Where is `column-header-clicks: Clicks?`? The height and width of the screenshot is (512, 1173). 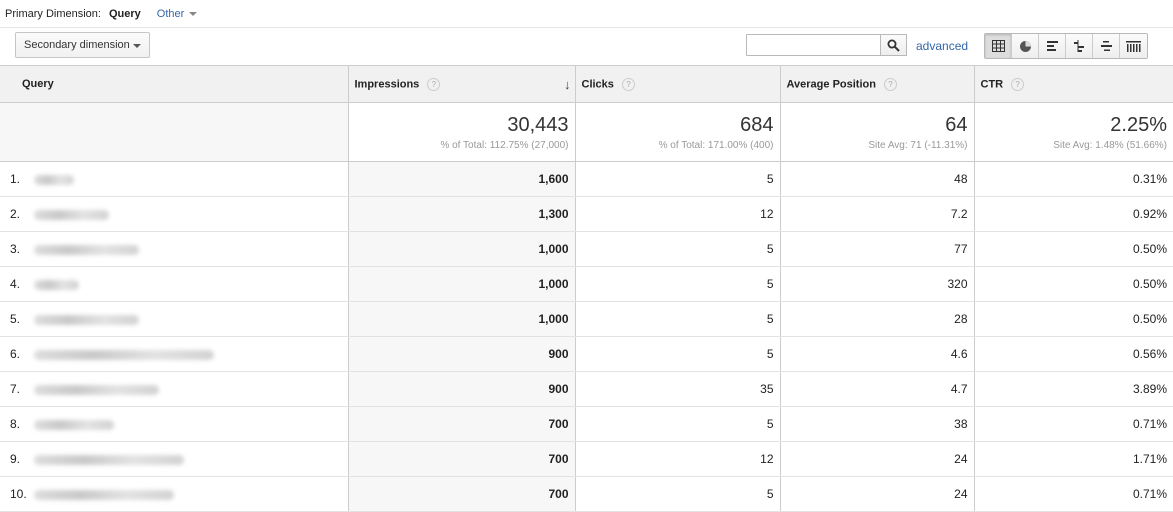 column-header-clicks: Clicks? is located at coordinates (677, 84).